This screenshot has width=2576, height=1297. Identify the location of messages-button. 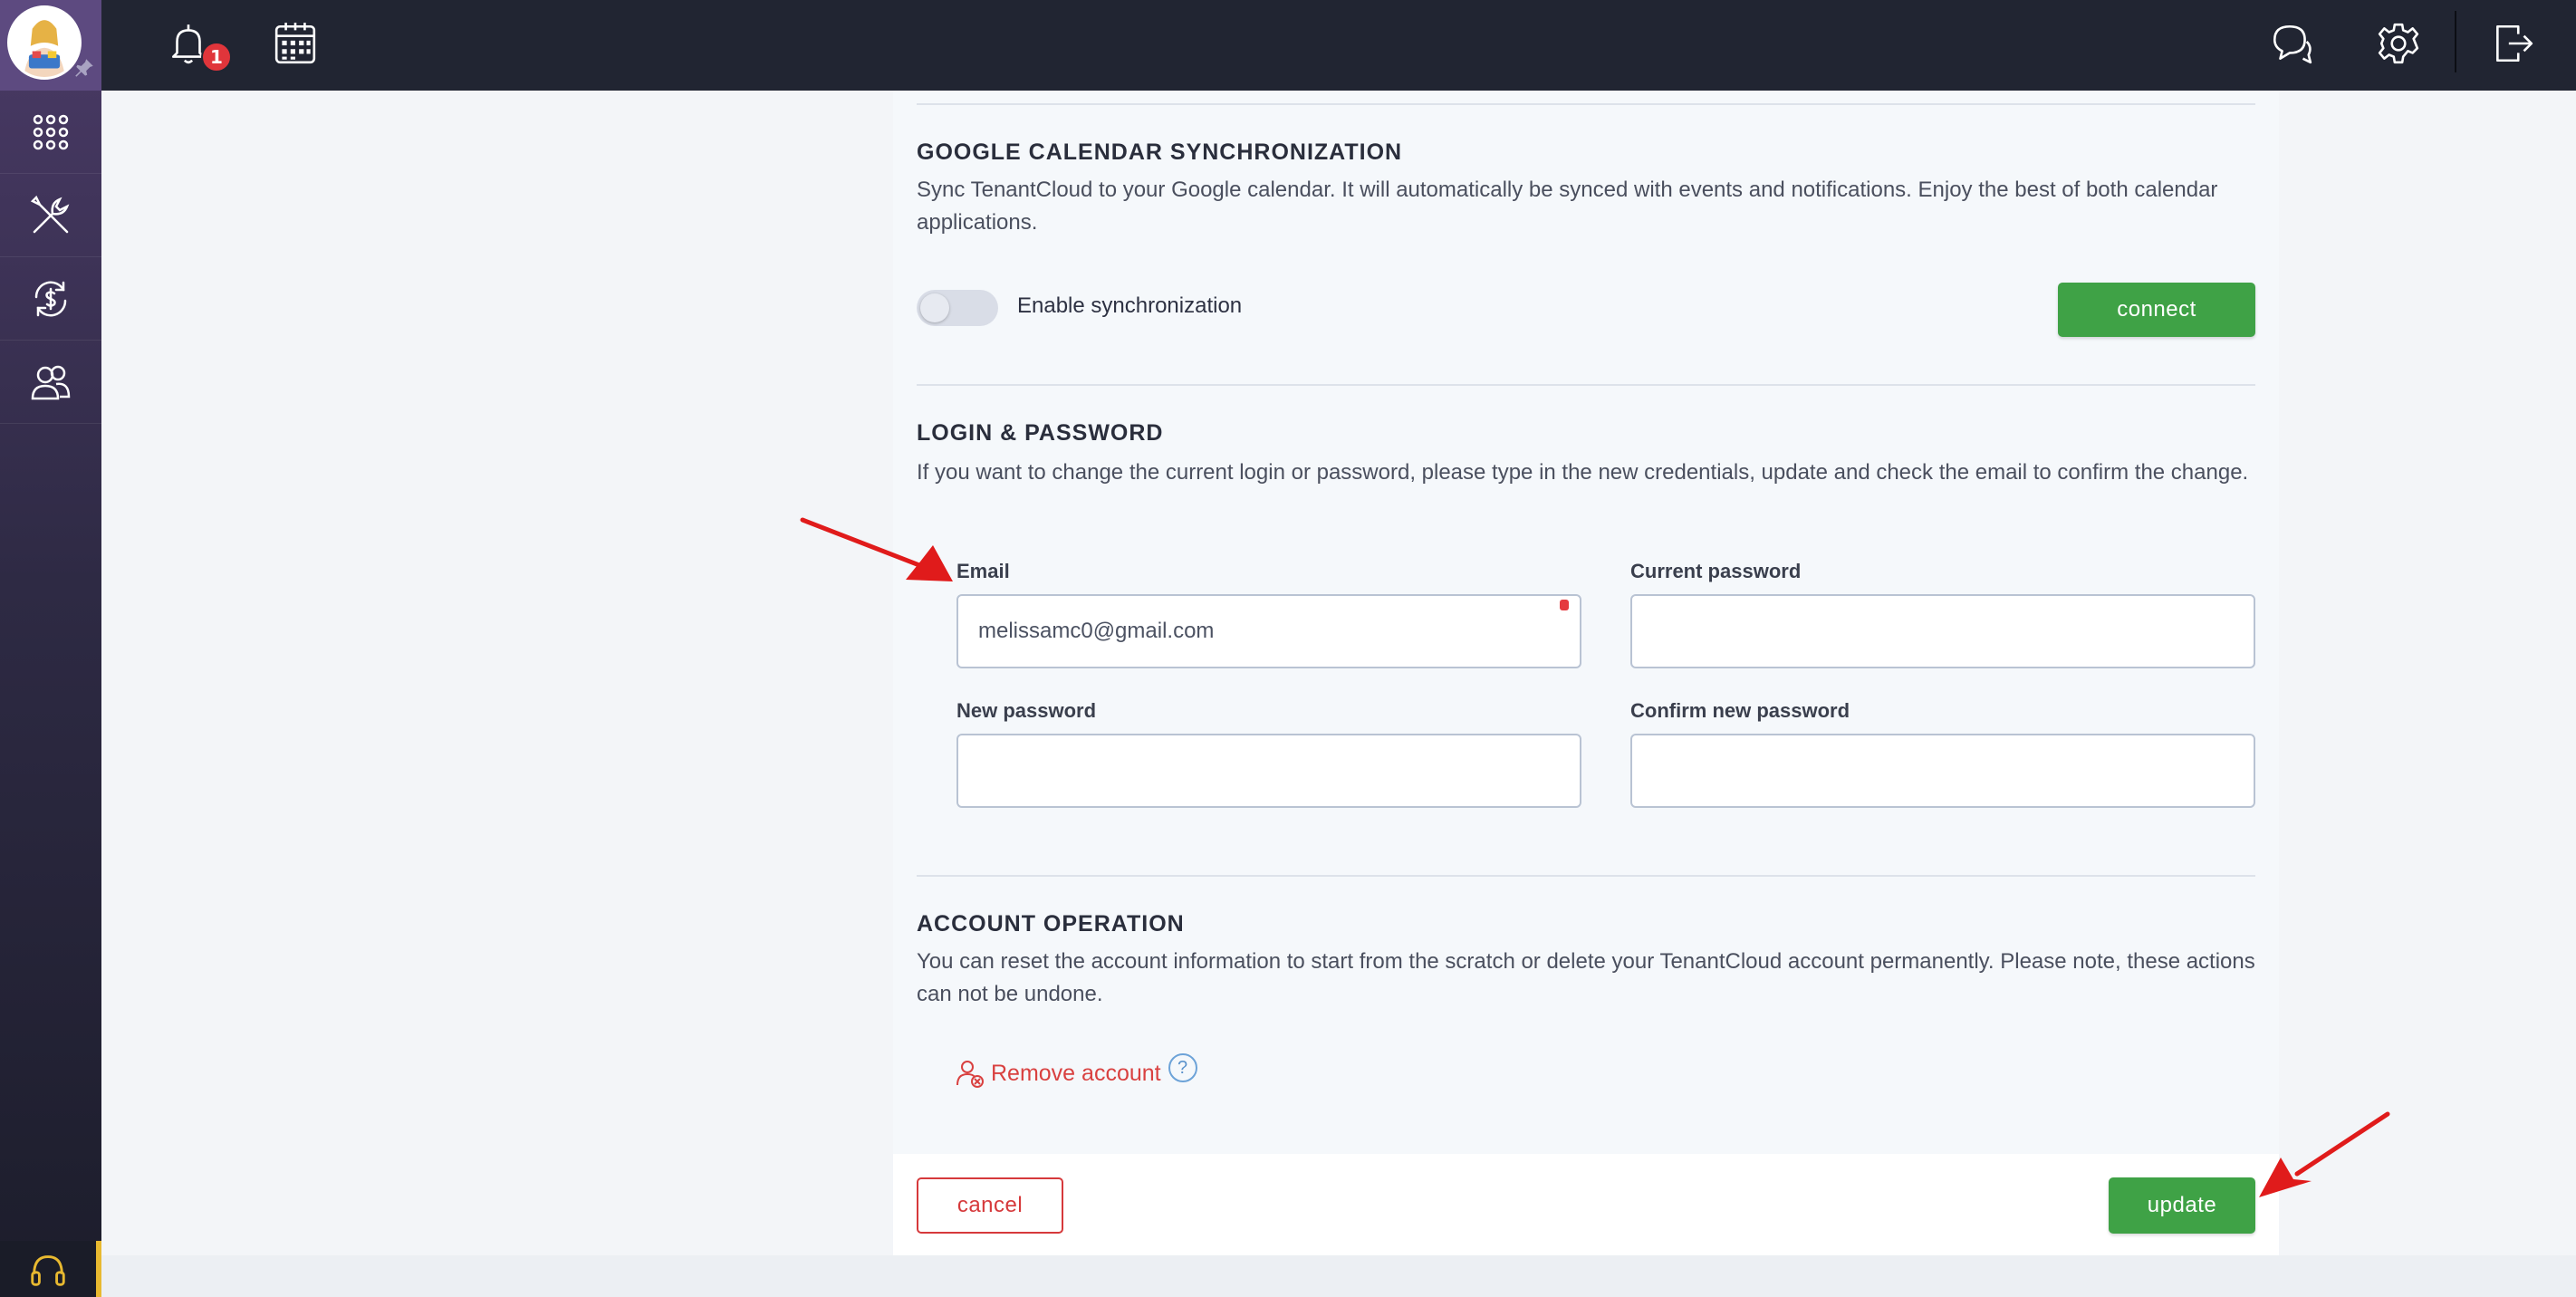
(2291, 43).